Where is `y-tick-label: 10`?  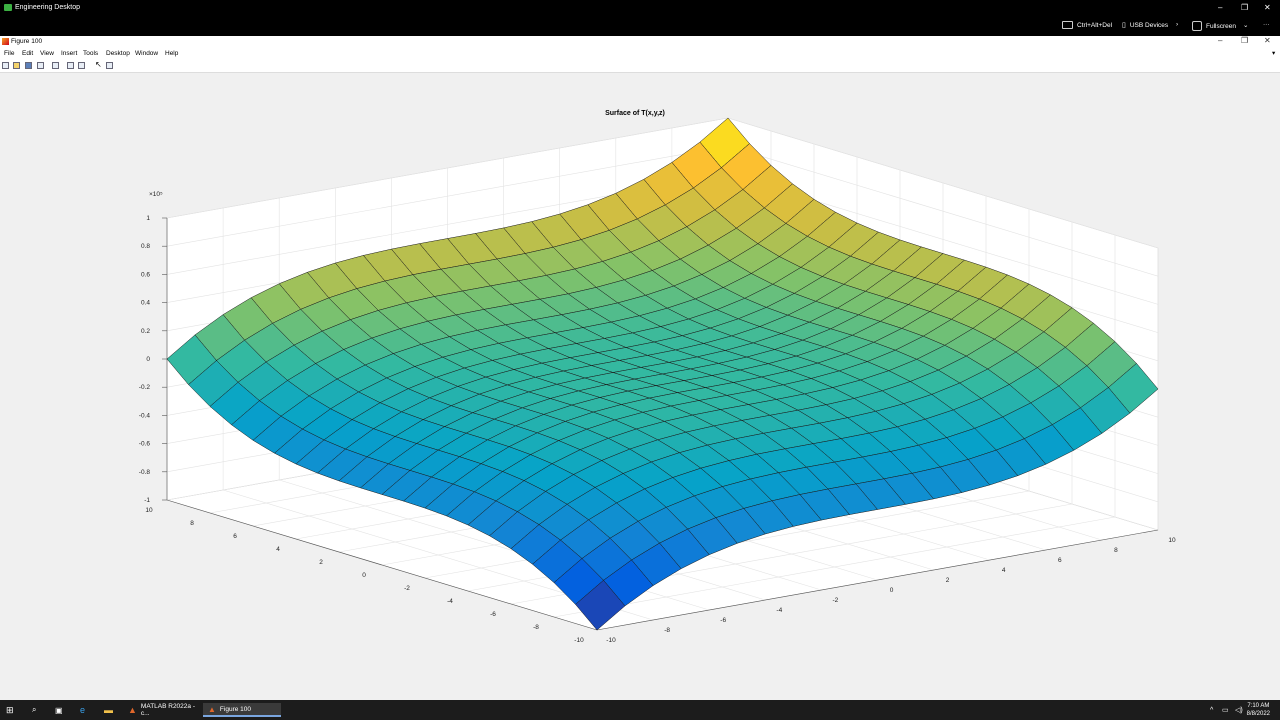 y-tick-label: 10 is located at coordinates (149, 510).